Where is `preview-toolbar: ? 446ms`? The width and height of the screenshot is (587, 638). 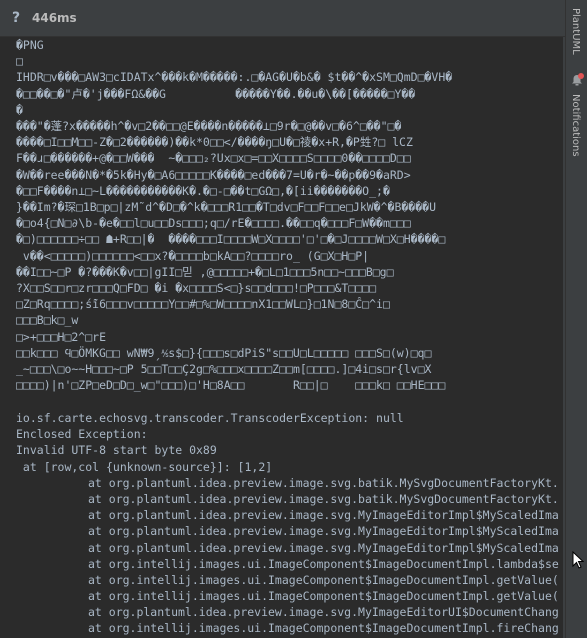 preview-toolbar: ? 446ms is located at coordinates (282, 18).